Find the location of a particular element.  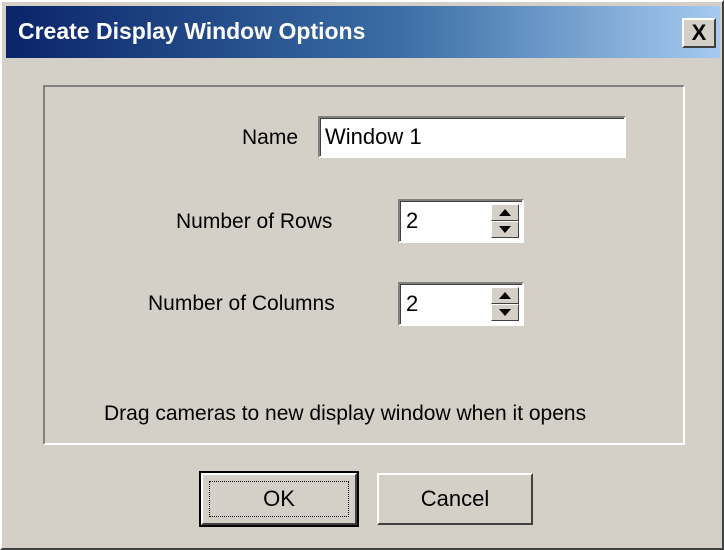

columns-label: Number of Columns is located at coordinates (241, 303).